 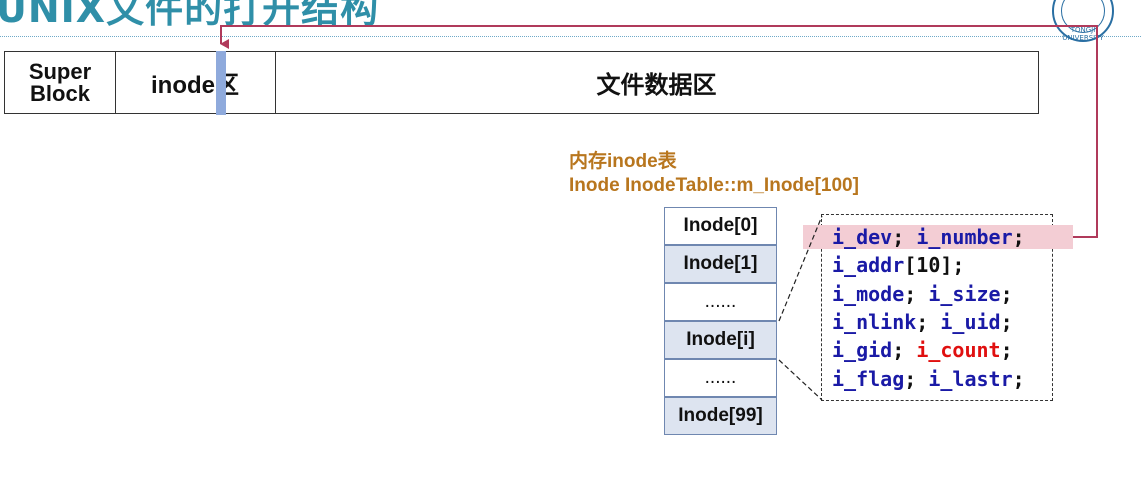 I want to click on field-i-dev: i_dev, so click(x=862, y=237).